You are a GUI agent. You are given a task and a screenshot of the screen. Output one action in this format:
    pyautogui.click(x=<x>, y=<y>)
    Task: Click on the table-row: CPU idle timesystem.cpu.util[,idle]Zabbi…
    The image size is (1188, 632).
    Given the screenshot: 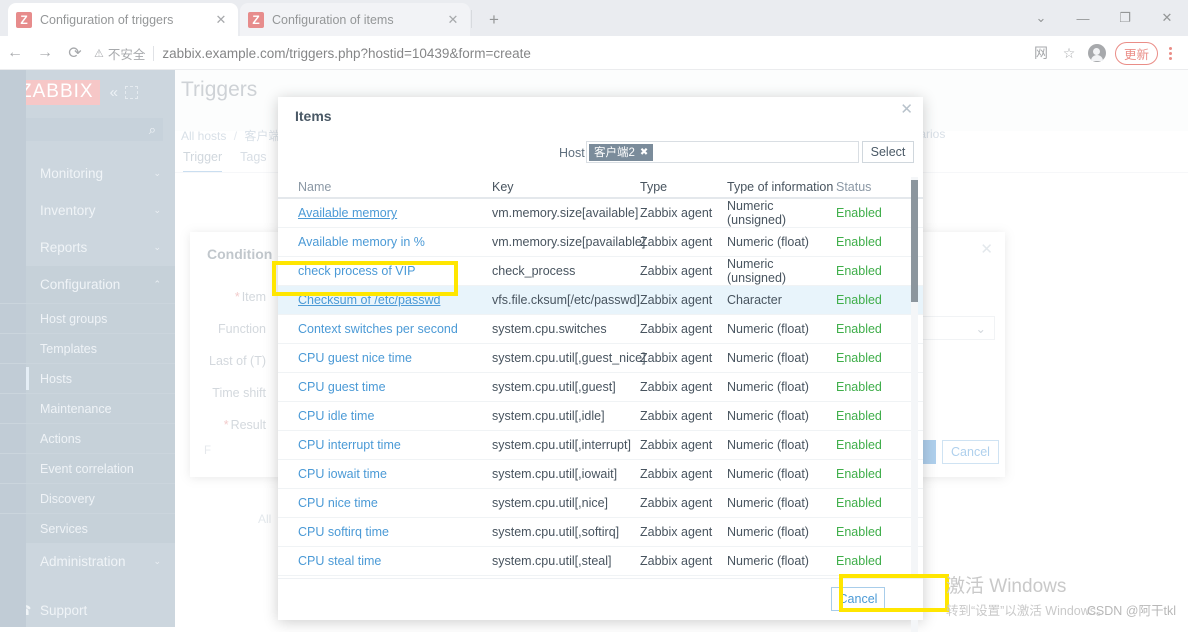 What is the action you would take?
    pyautogui.click(x=600, y=416)
    